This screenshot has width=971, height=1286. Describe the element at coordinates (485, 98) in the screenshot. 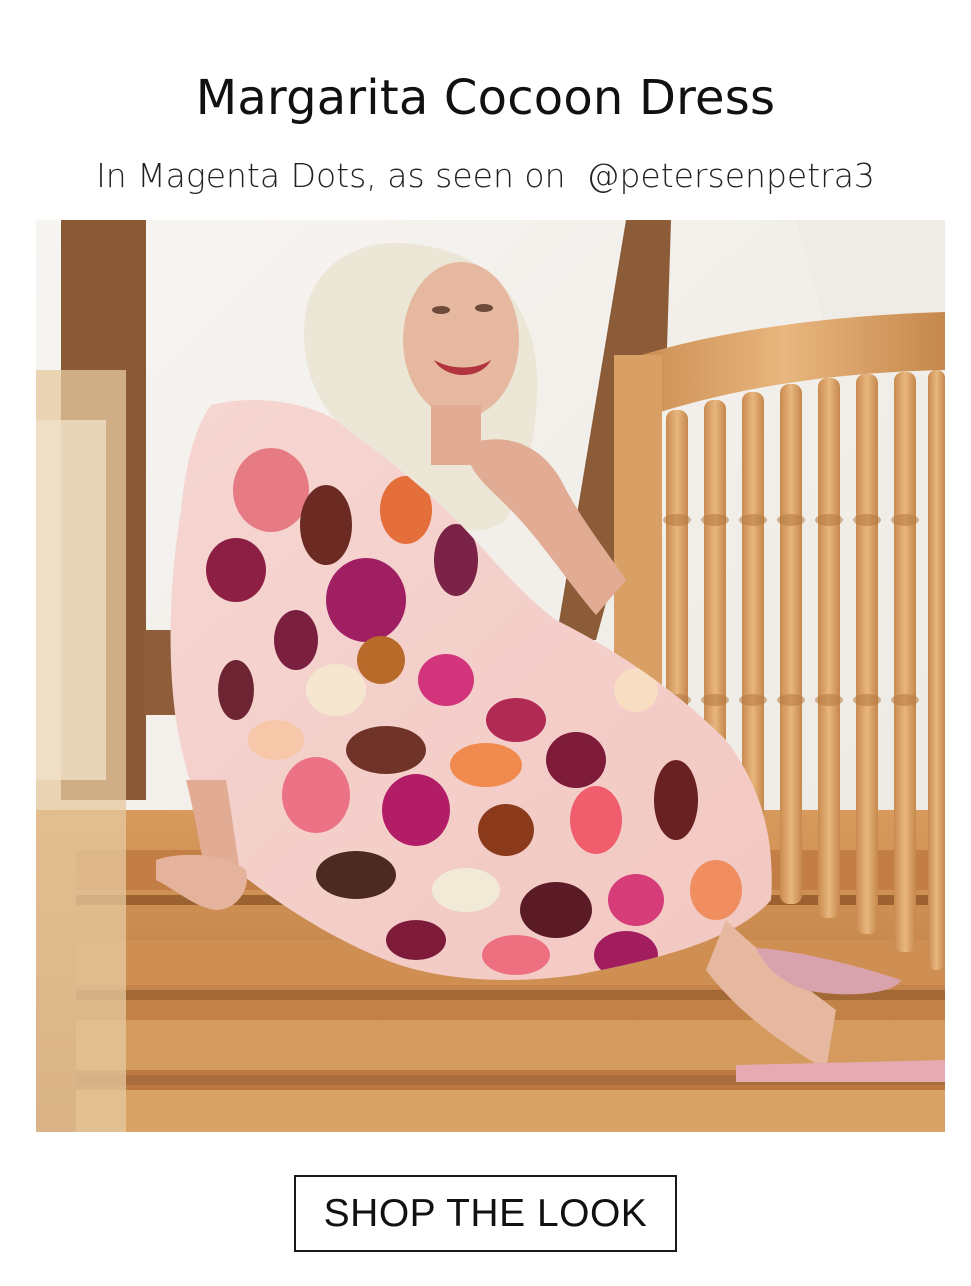

I see `product-title: Margarita Cocoon Dress` at that location.